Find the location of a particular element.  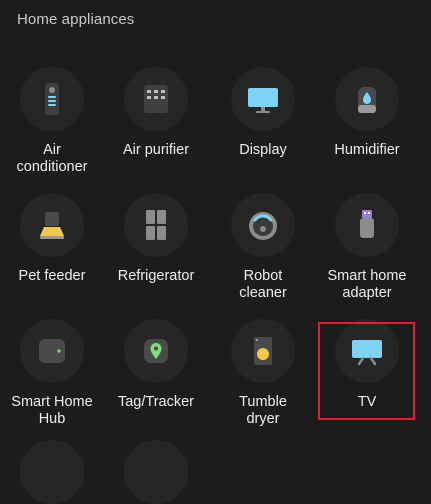

section-title: Home appliances is located at coordinates (76, 19).